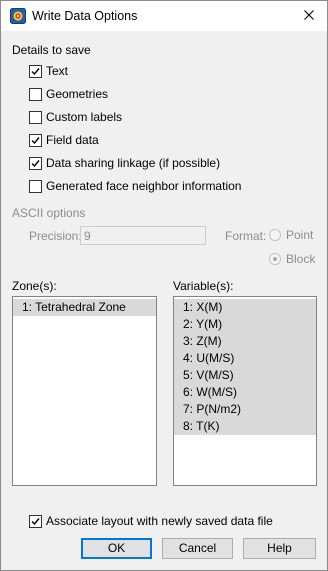 The height and width of the screenshot is (571, 328). Describe the element at coordinates (57, 71) in the screenshot. I see `text-checkbox-label: Text` at that location.